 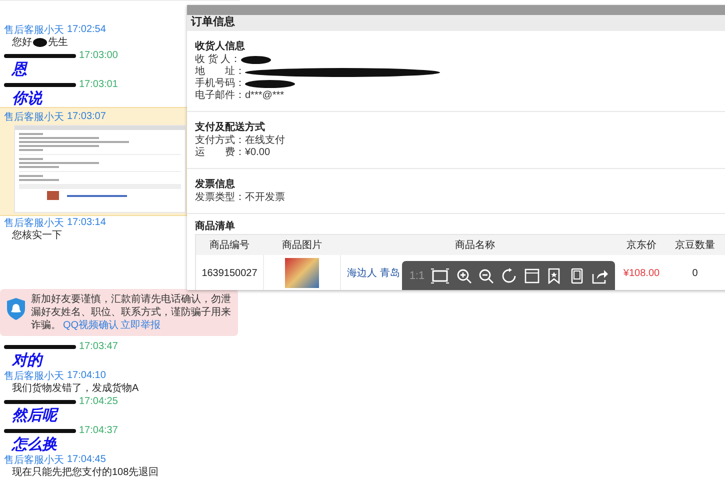 I want to click on message-text: 现在只能先把您支付的108先退回, so click(x=85, y=472).